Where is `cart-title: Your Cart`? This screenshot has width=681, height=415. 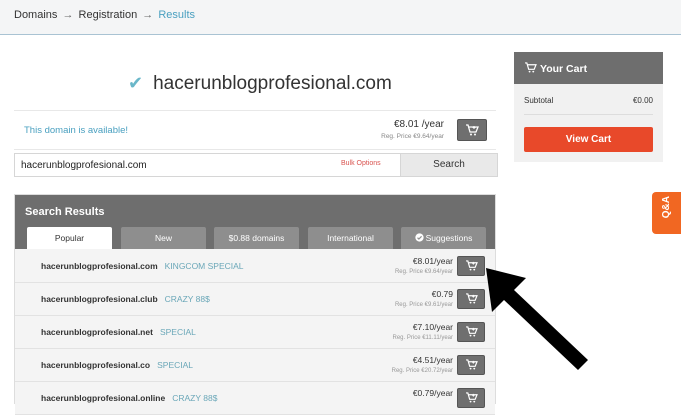
cart-title: Your Cart is located at coordinates (555, 68).